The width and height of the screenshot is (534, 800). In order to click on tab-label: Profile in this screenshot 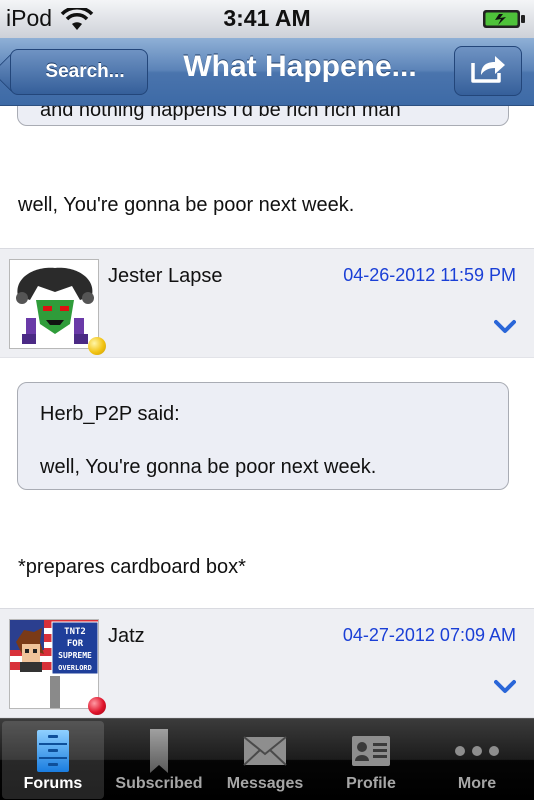, I will do `click(371, 783)`.